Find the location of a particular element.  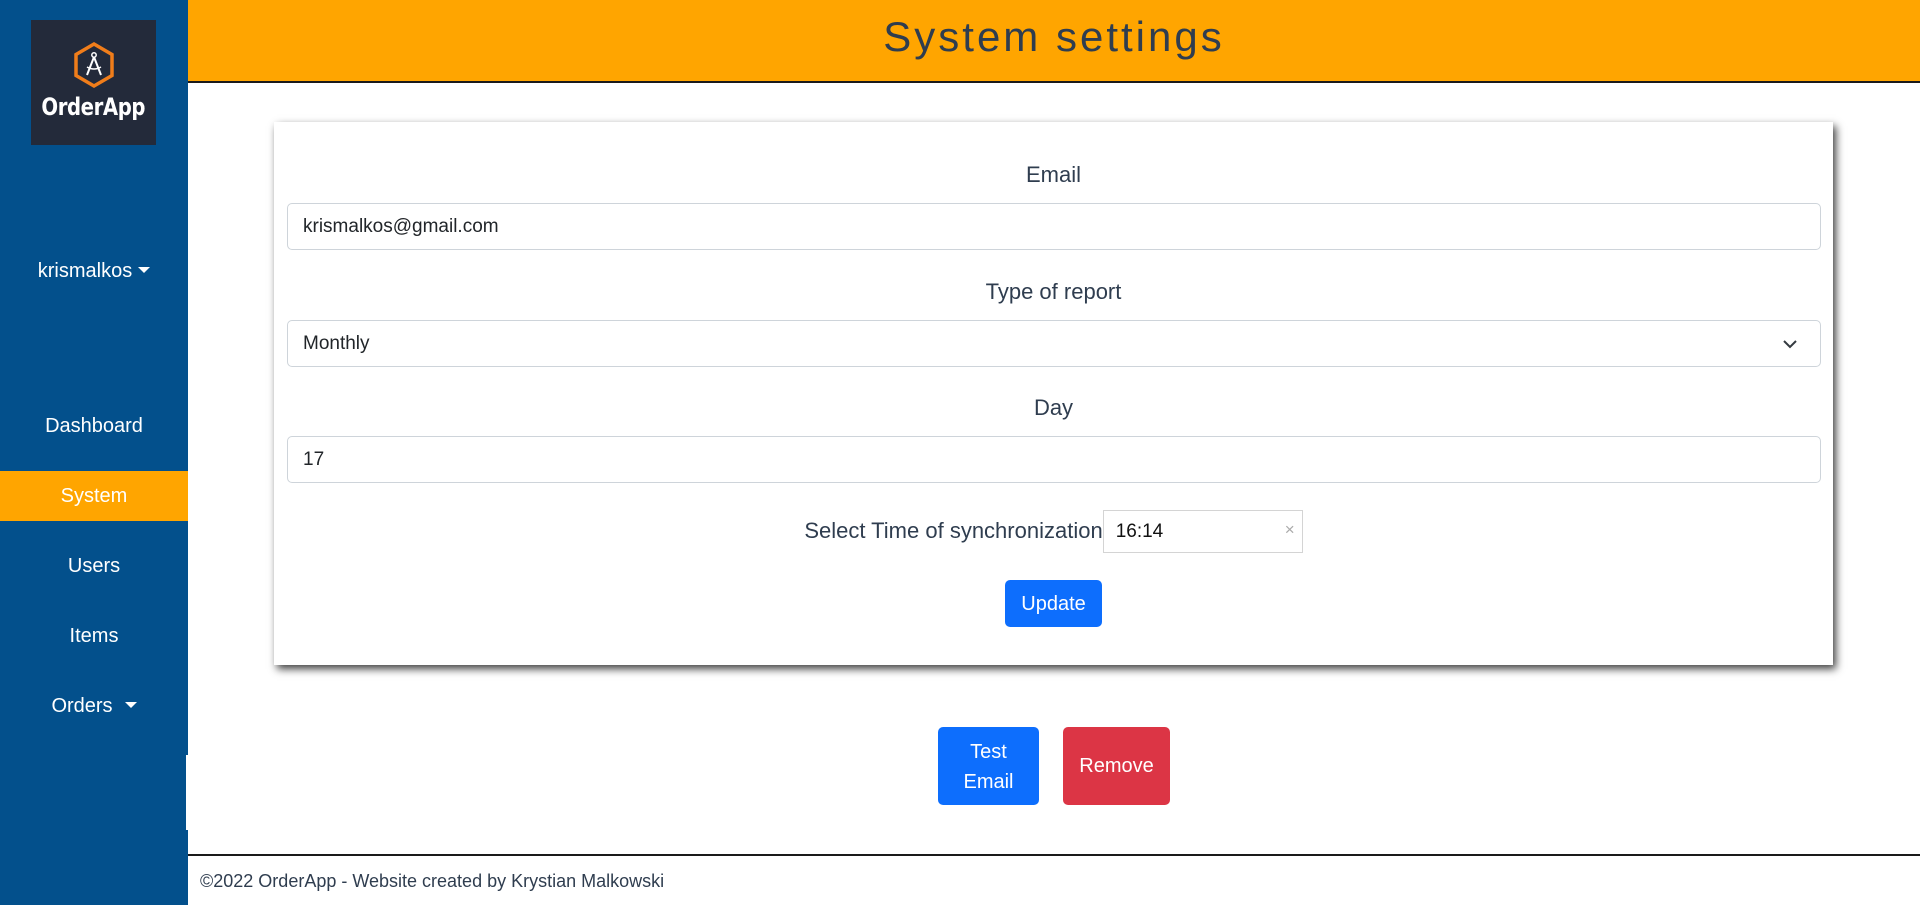

sync-time-label: Select Time of synchronization is located at coordinates (953, 530).